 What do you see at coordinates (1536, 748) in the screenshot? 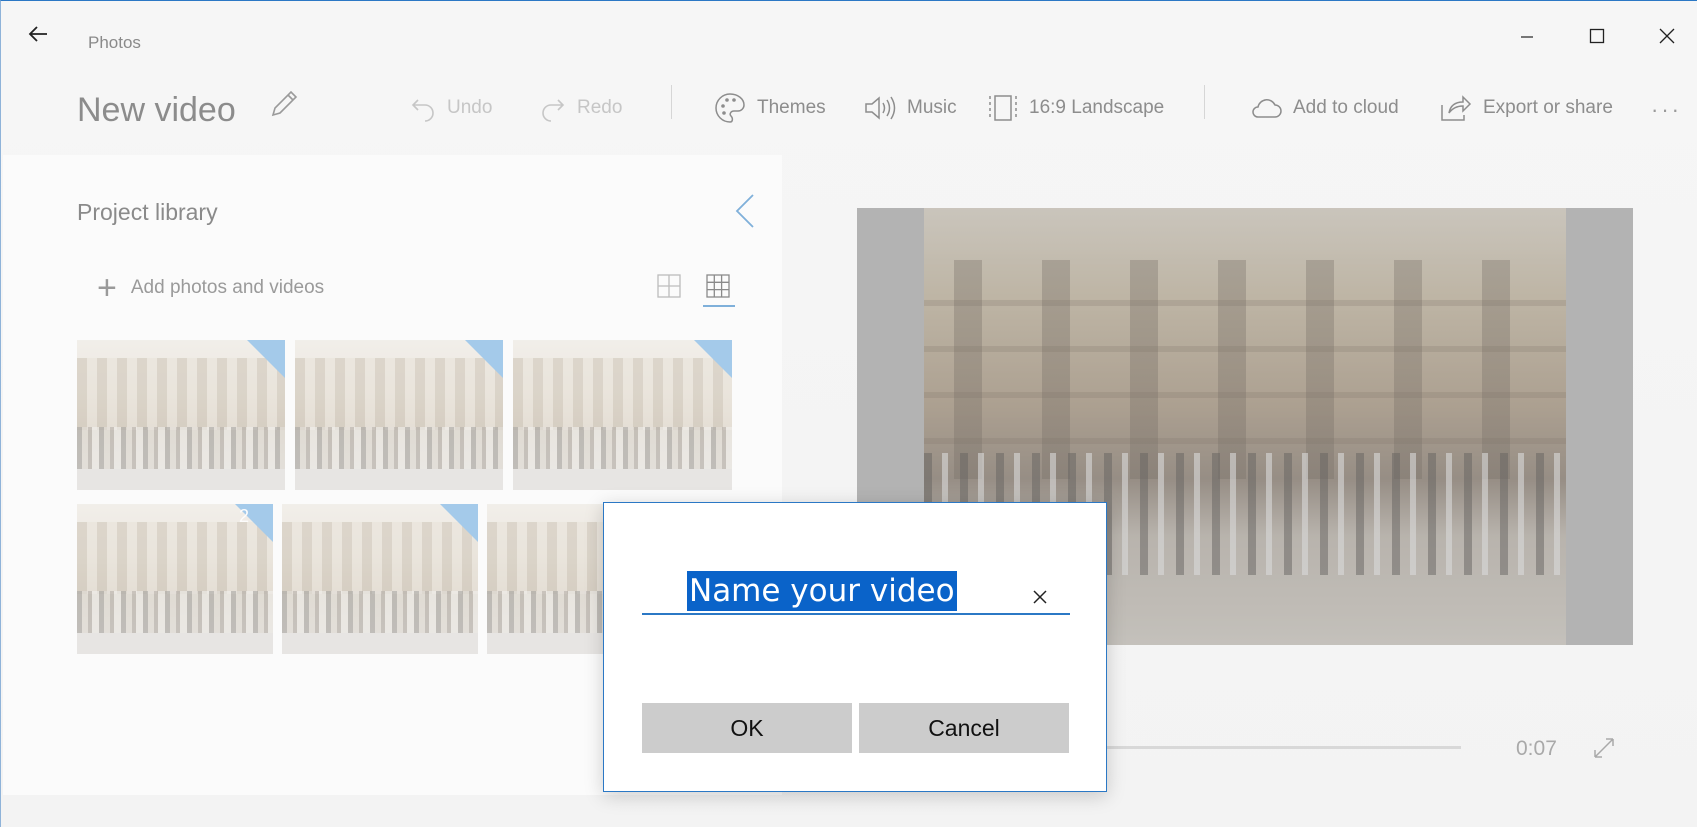
I see `playback-time: 0:07` at bounding box center [1536, 748].